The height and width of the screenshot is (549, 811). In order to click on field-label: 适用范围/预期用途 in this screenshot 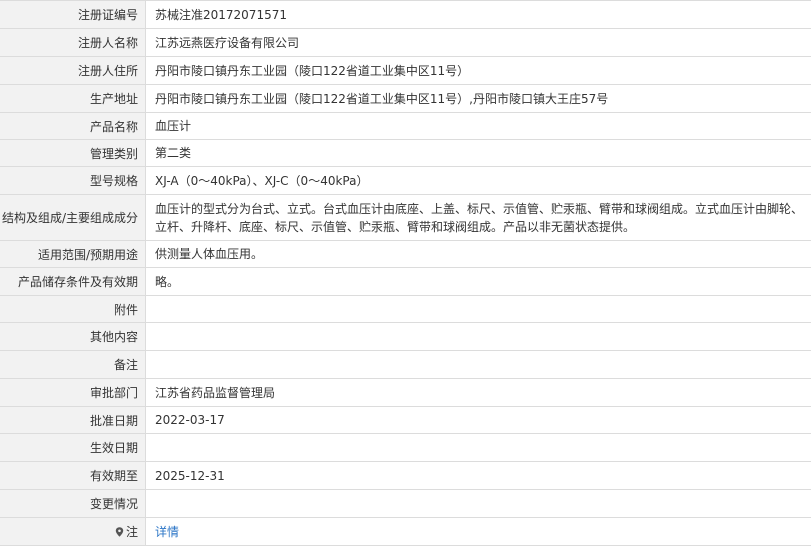, I will do `click(73, 254)`.